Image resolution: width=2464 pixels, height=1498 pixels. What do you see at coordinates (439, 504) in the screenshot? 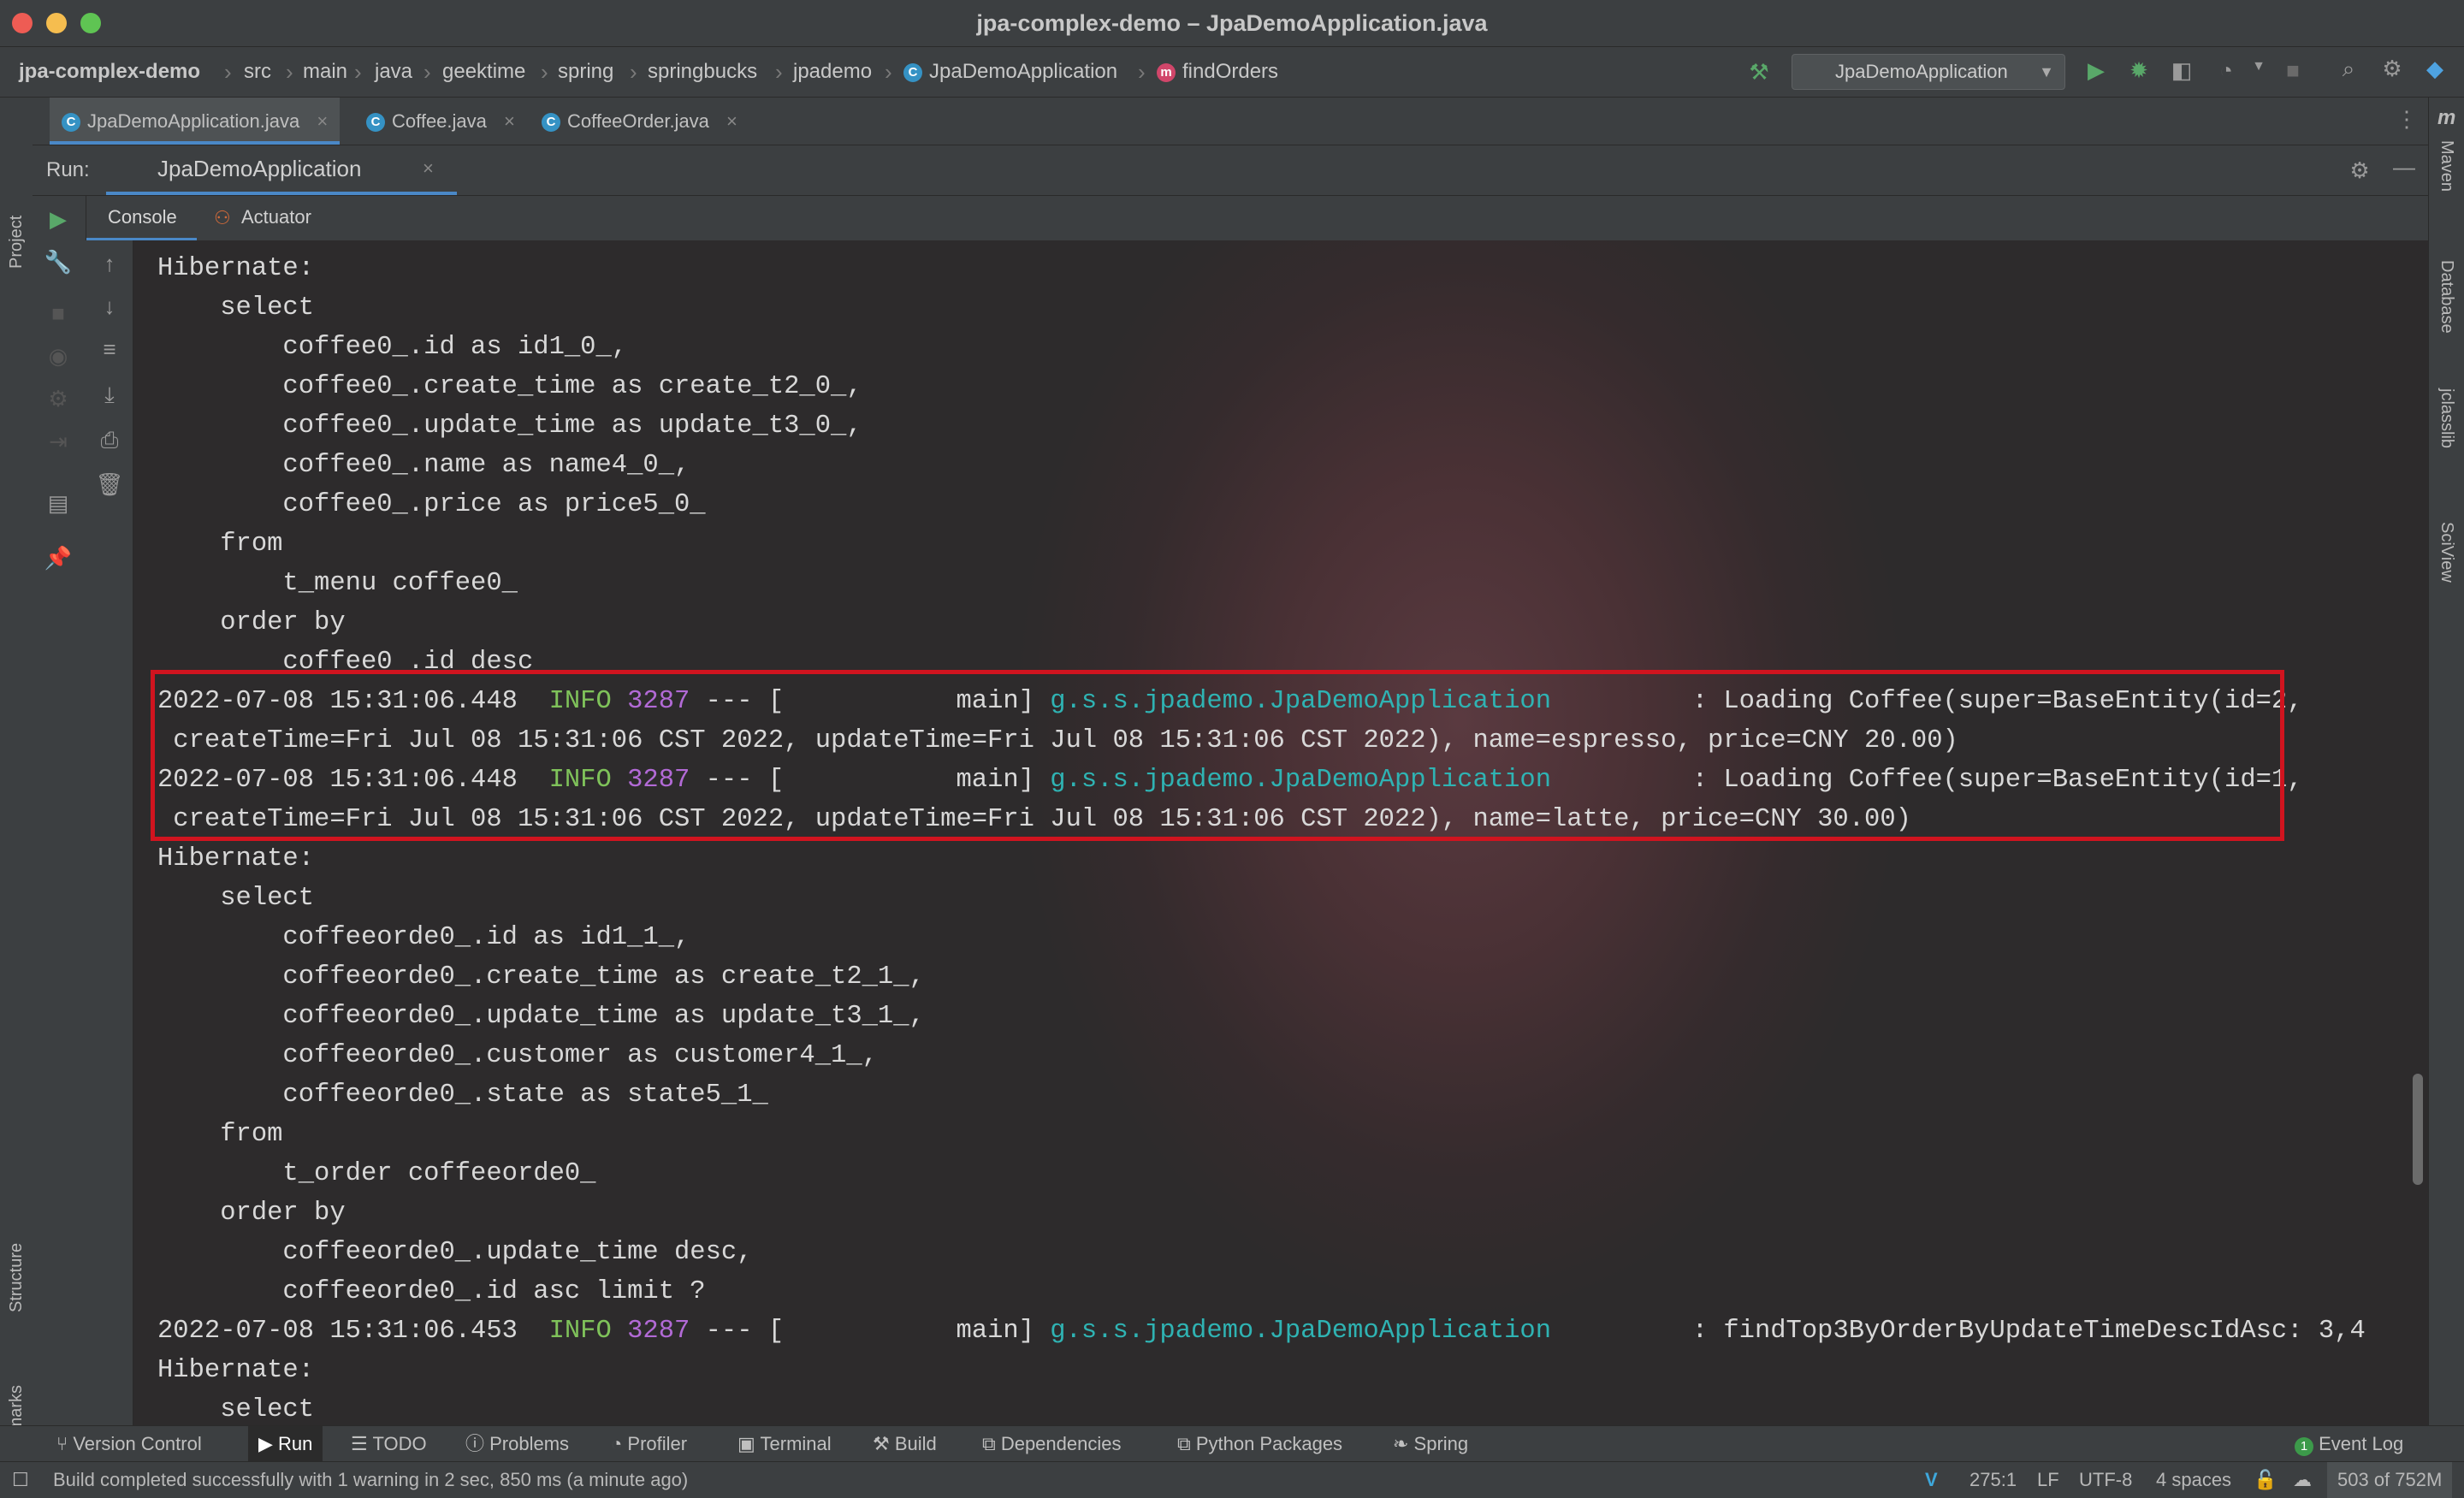
I see `console-line: coffee0_.price as price5_0_` at bounding box center [439, 504].